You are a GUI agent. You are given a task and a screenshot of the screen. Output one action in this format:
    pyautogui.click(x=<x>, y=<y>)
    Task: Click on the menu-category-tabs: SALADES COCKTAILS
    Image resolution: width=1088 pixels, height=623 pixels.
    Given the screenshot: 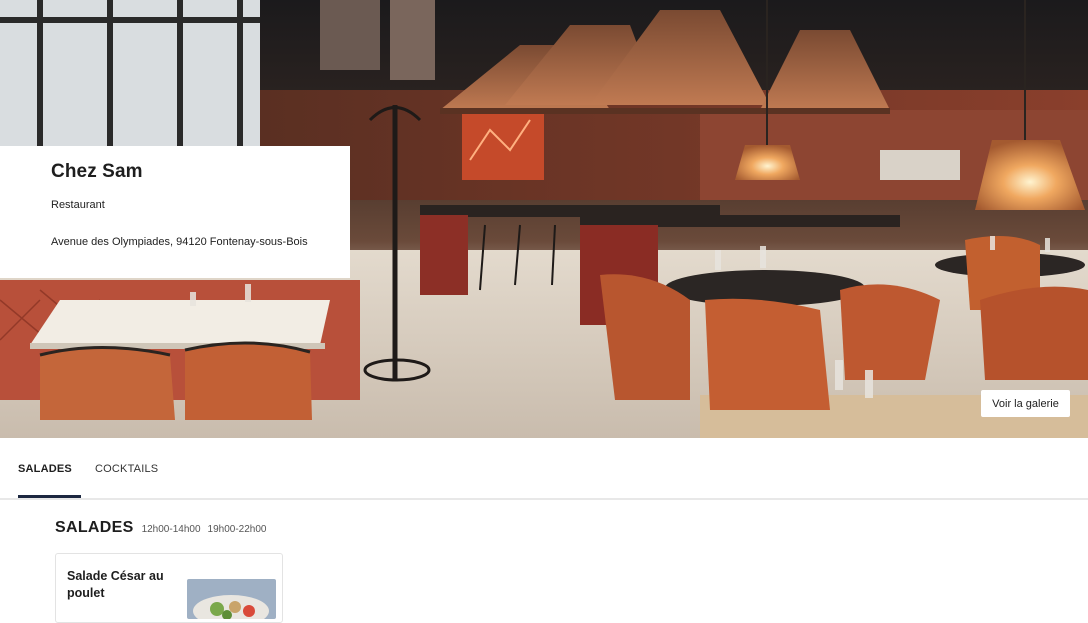 What is the action you would take?
    pyautogui.click(x=544, y=469)
    